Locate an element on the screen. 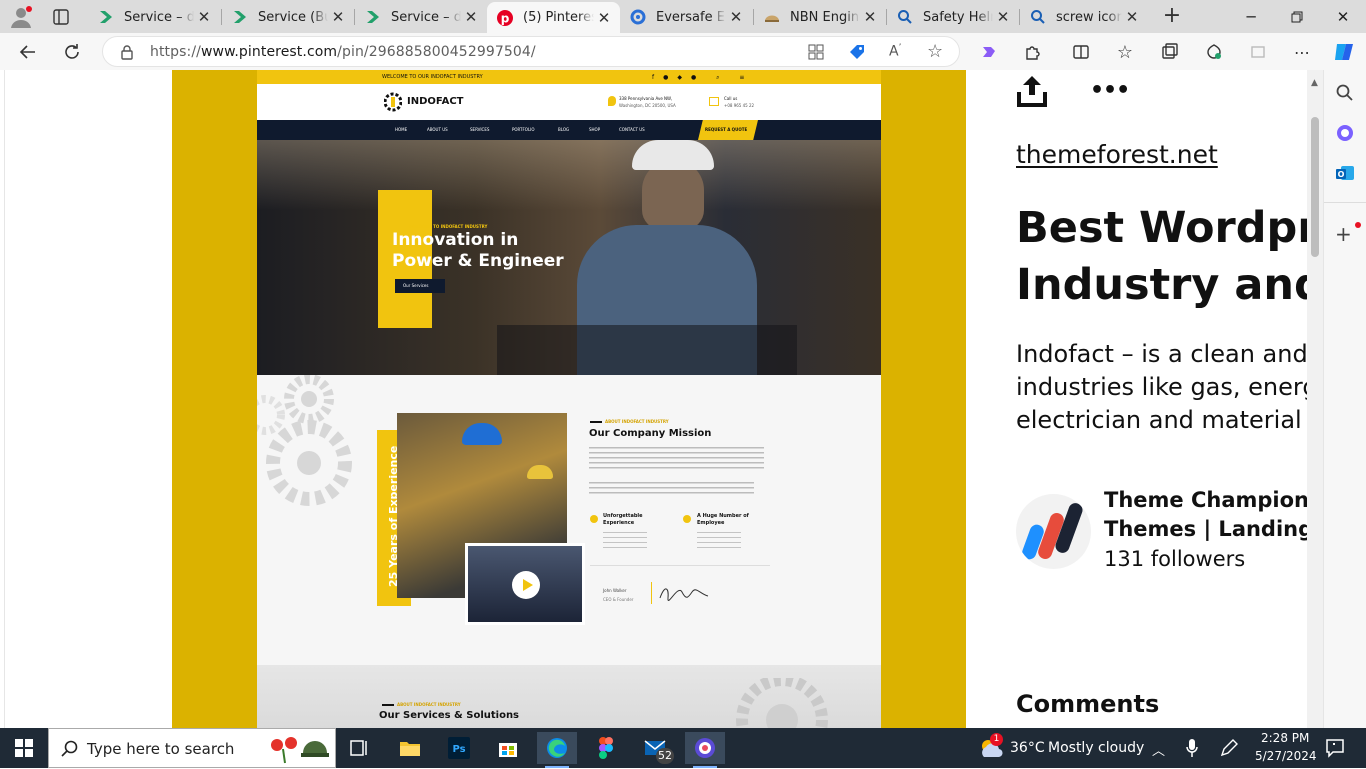  edge-taskbar-icon is located at coordinates (557, 750).